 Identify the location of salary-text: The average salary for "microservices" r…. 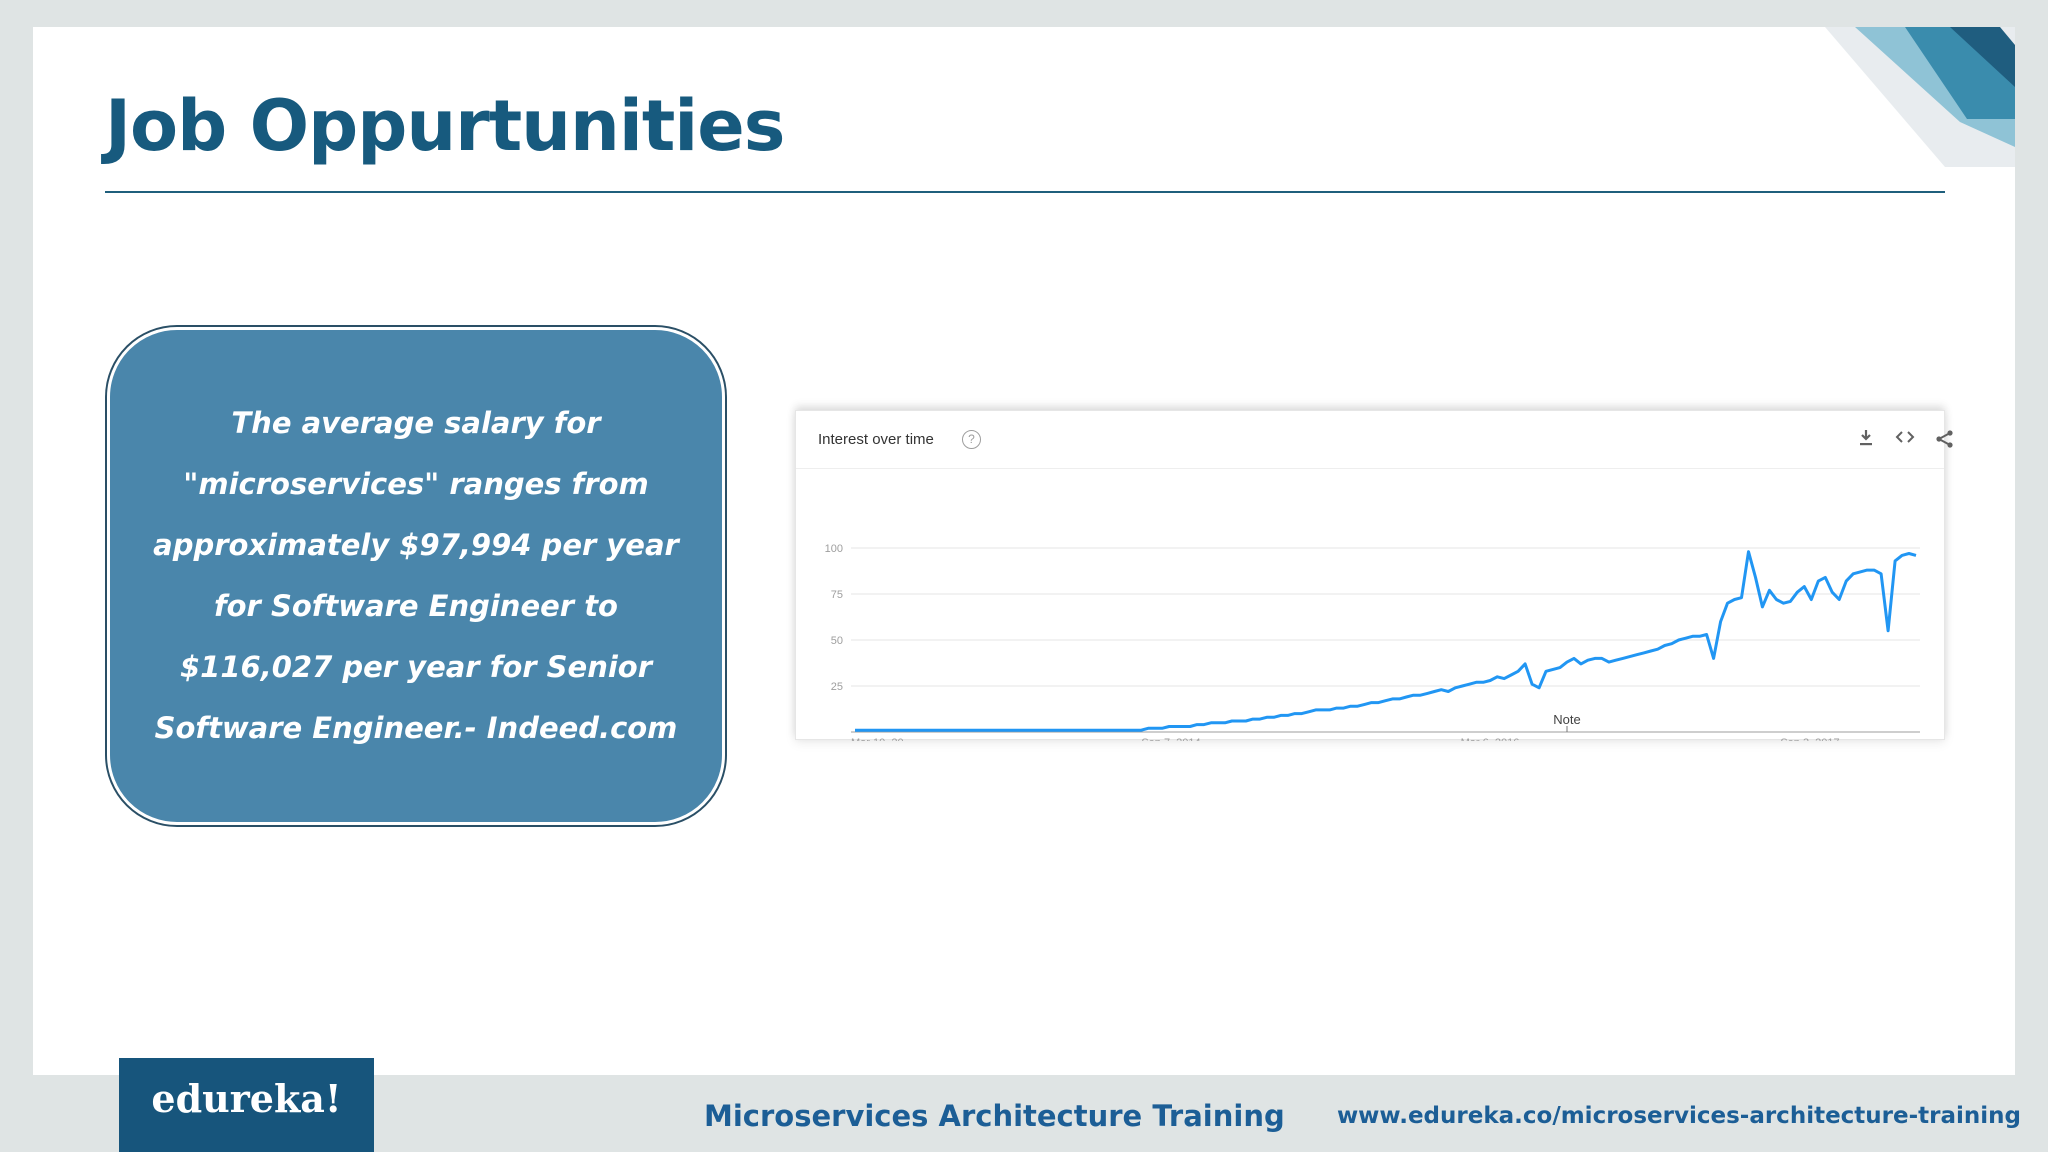
(416, 575).